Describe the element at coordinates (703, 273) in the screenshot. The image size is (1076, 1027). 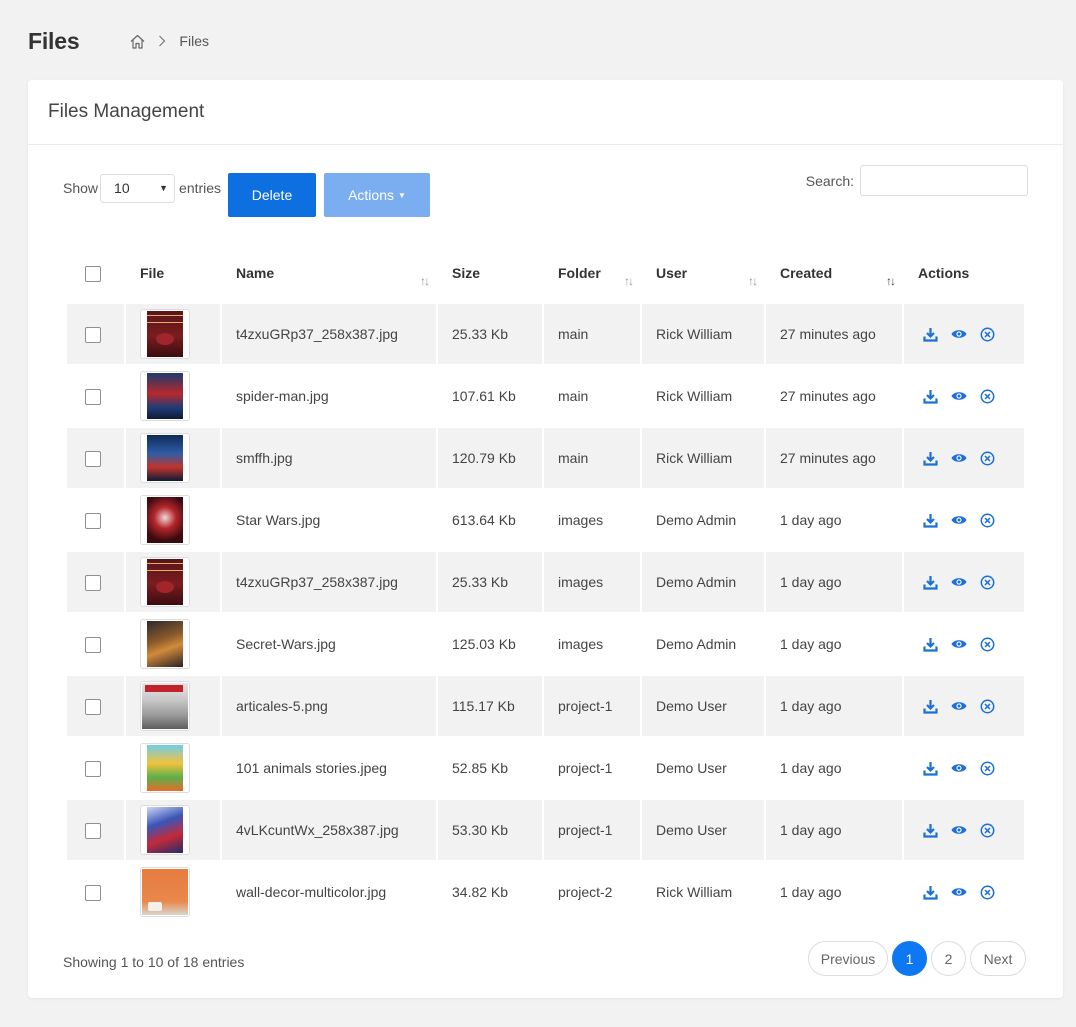
I see `column-user: User ↑↓` at that location.